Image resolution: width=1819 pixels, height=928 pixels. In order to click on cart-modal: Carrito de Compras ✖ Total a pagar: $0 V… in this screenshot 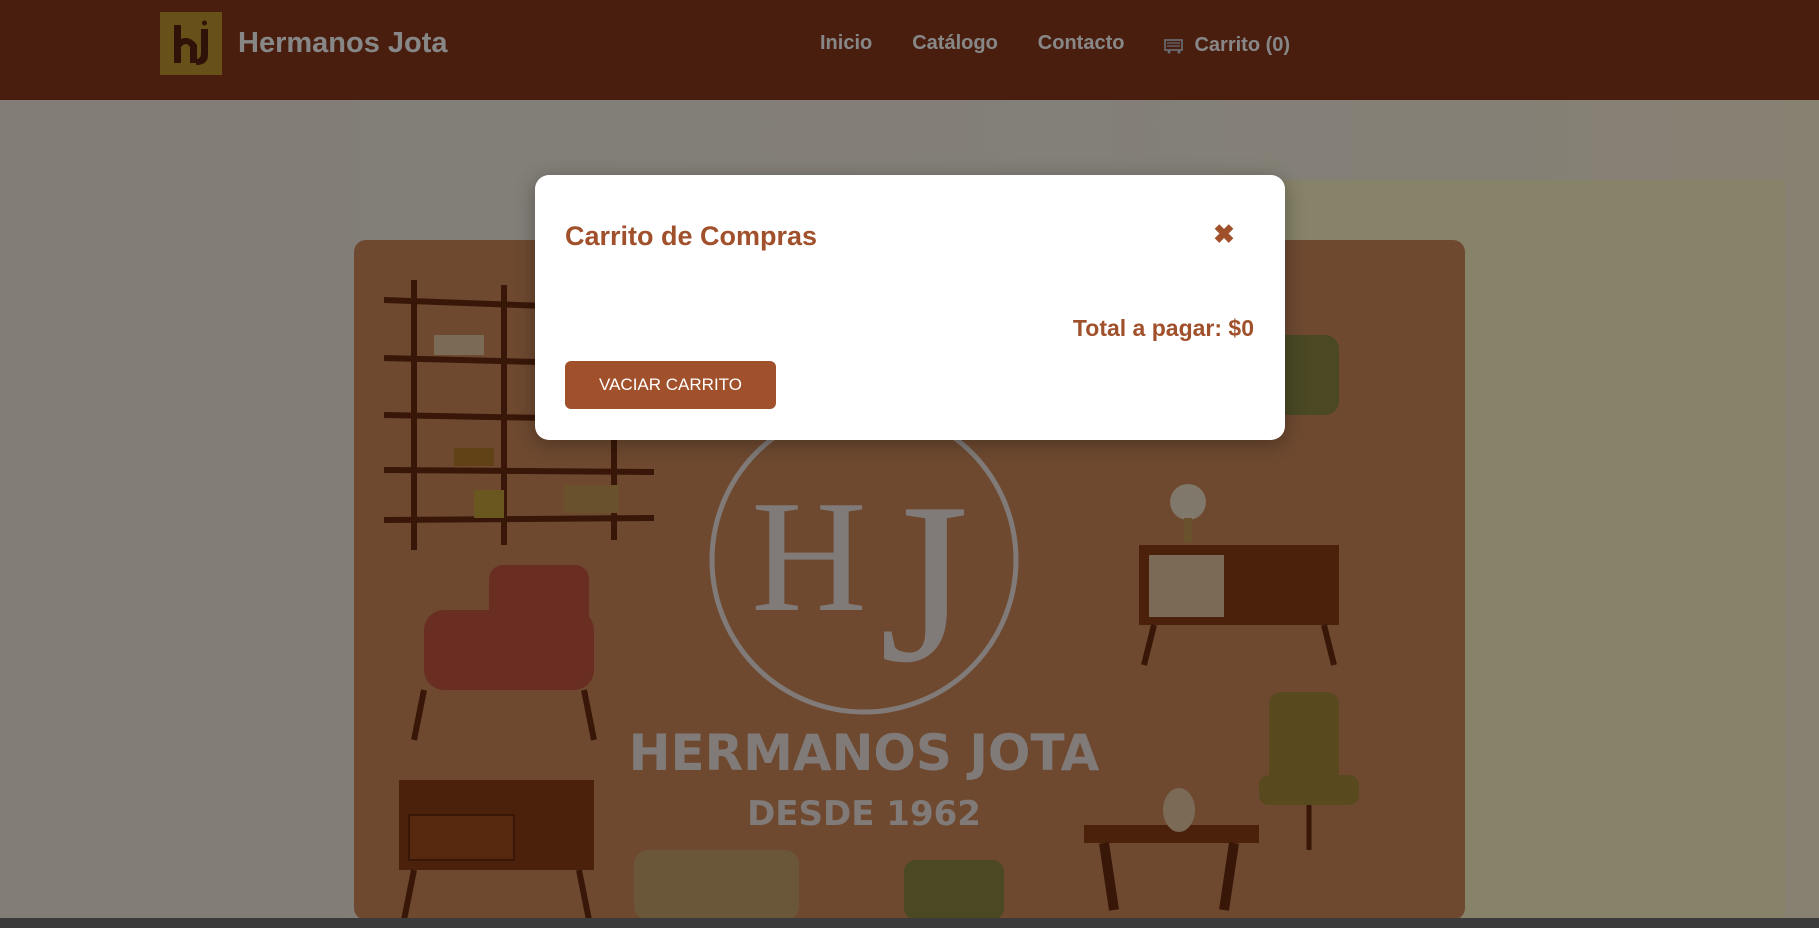, I will do `click(910, 307)`.